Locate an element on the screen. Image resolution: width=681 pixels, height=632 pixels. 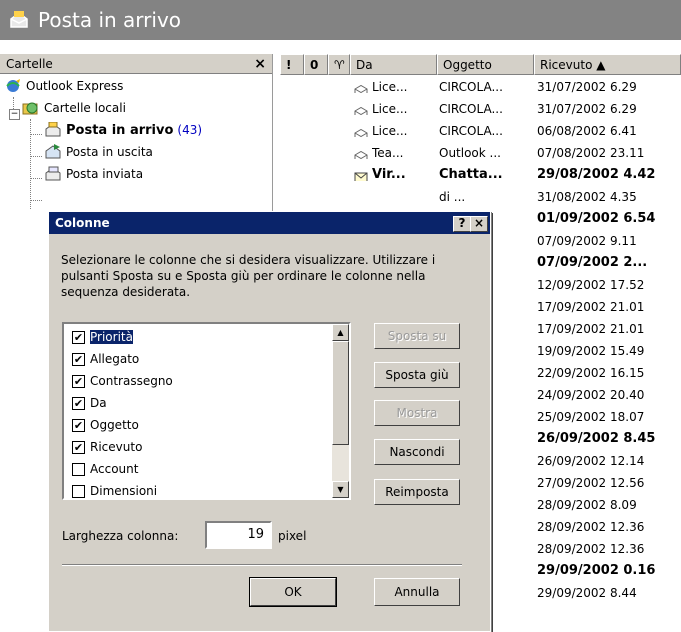
message-from is located at coordinates (403, 197).